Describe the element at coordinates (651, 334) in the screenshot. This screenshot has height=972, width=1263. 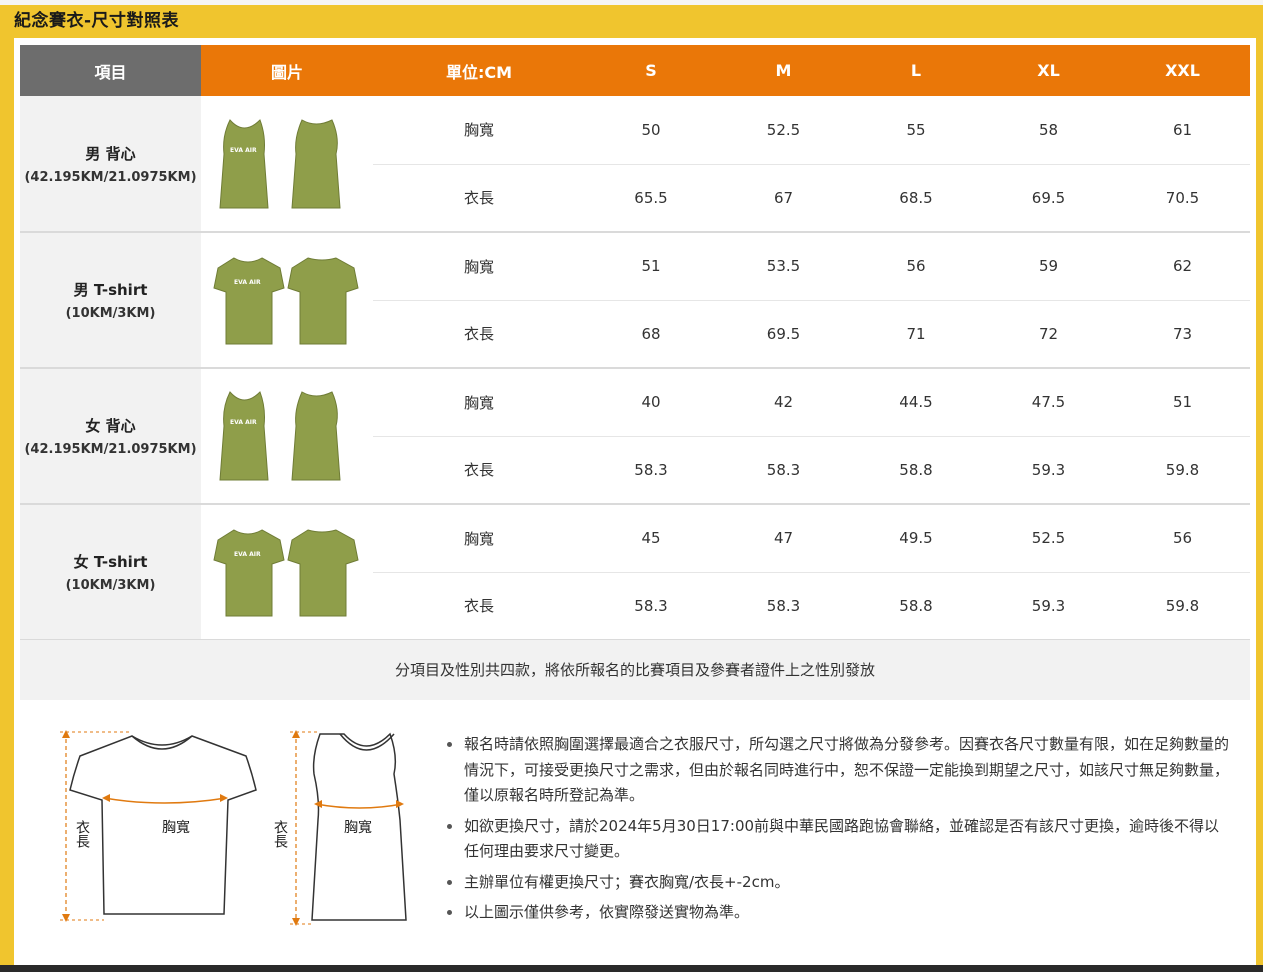
I see `size-value-cell: 68` at that location.